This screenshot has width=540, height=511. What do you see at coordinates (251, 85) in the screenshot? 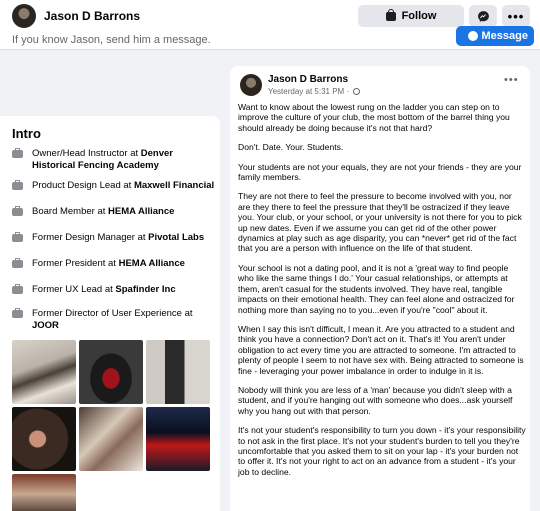
I see `post-author-avatar` at bounding box center [251, 85].